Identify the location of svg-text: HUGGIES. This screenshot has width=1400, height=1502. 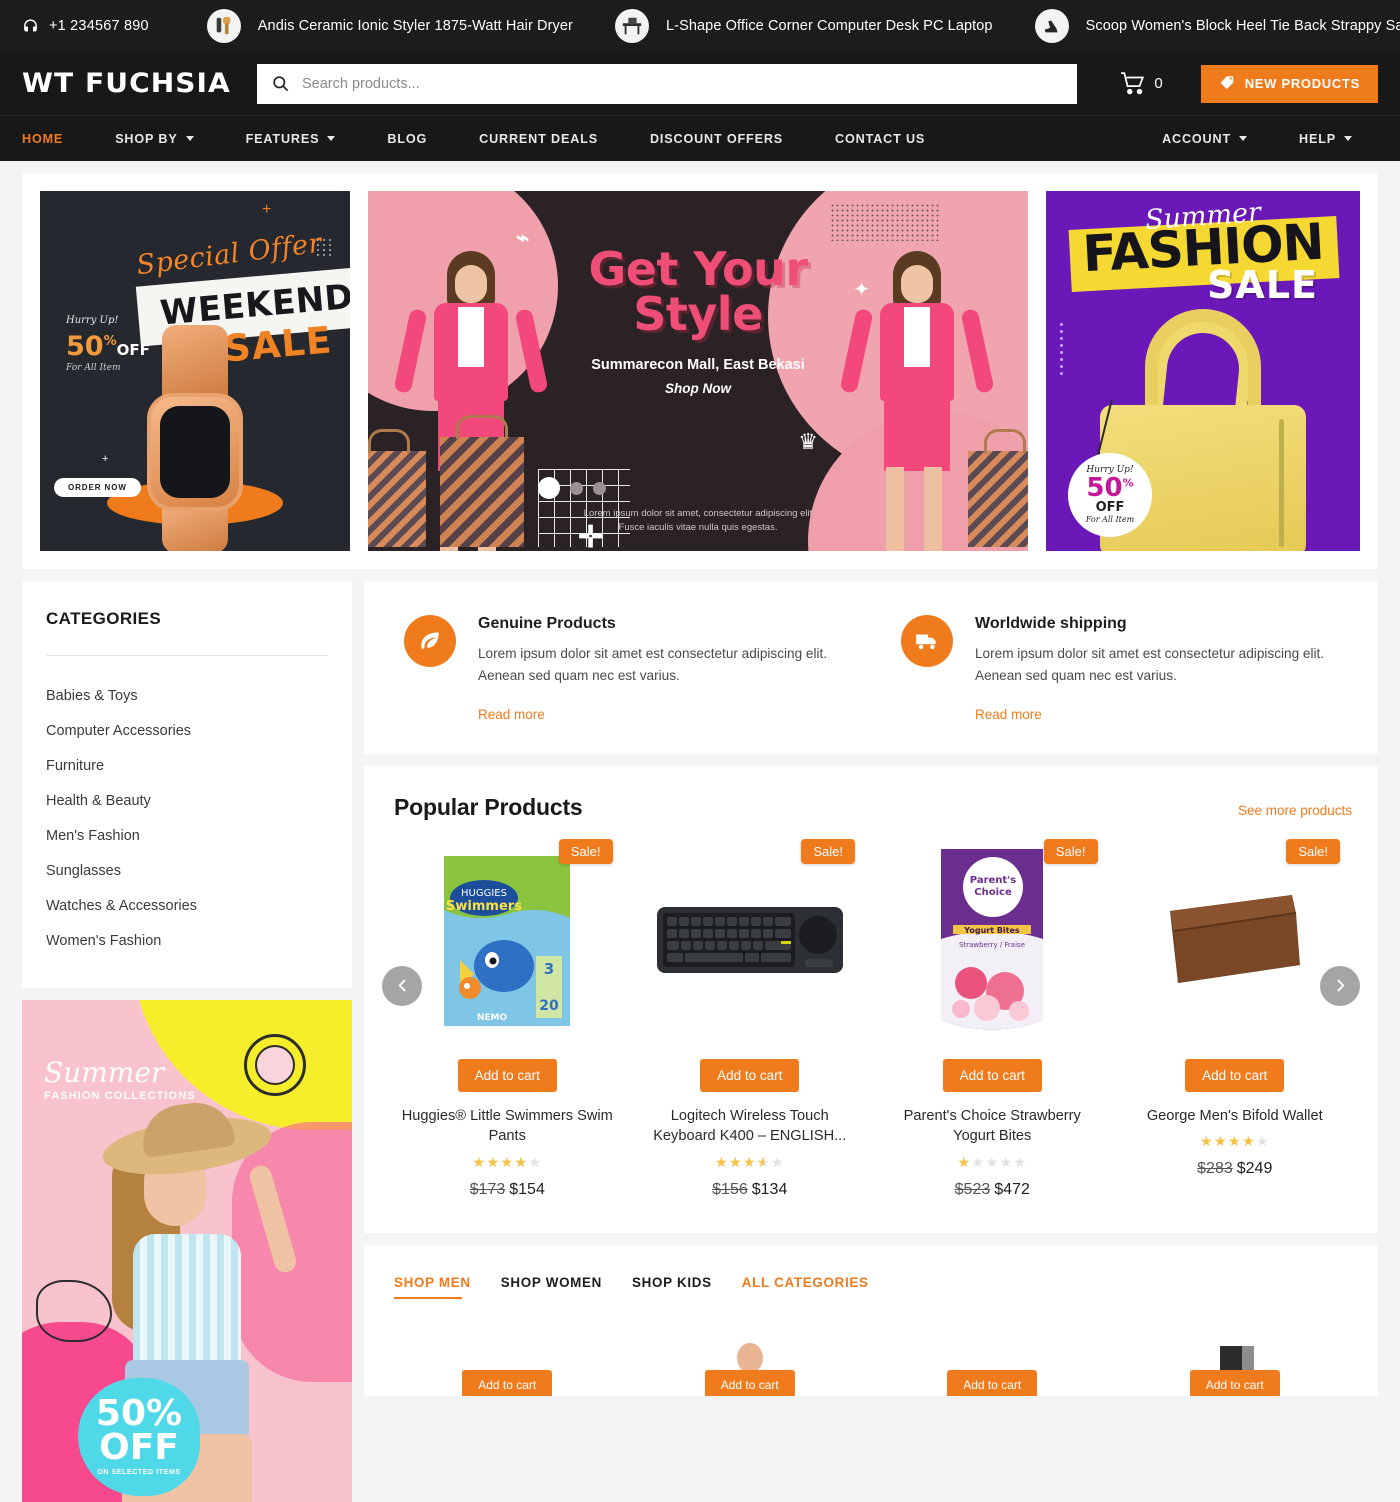
(484, 893).